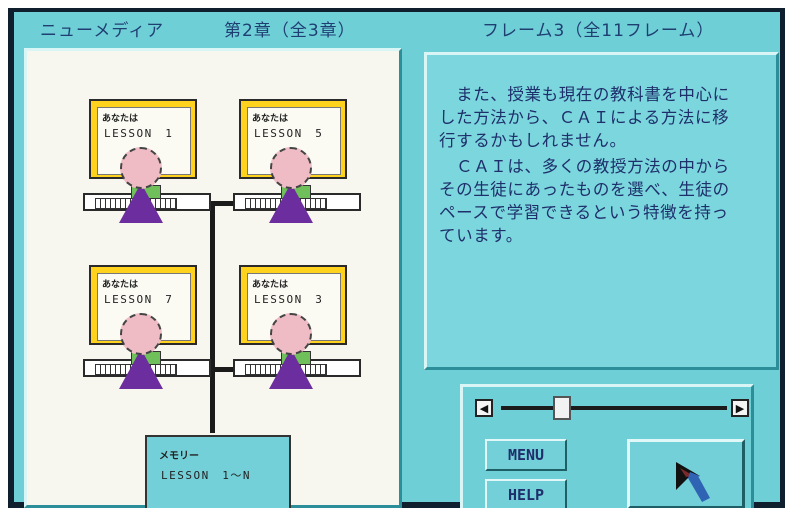  I want to click on memory-lesson-range: LESSON 1～N, so click(206, 475).